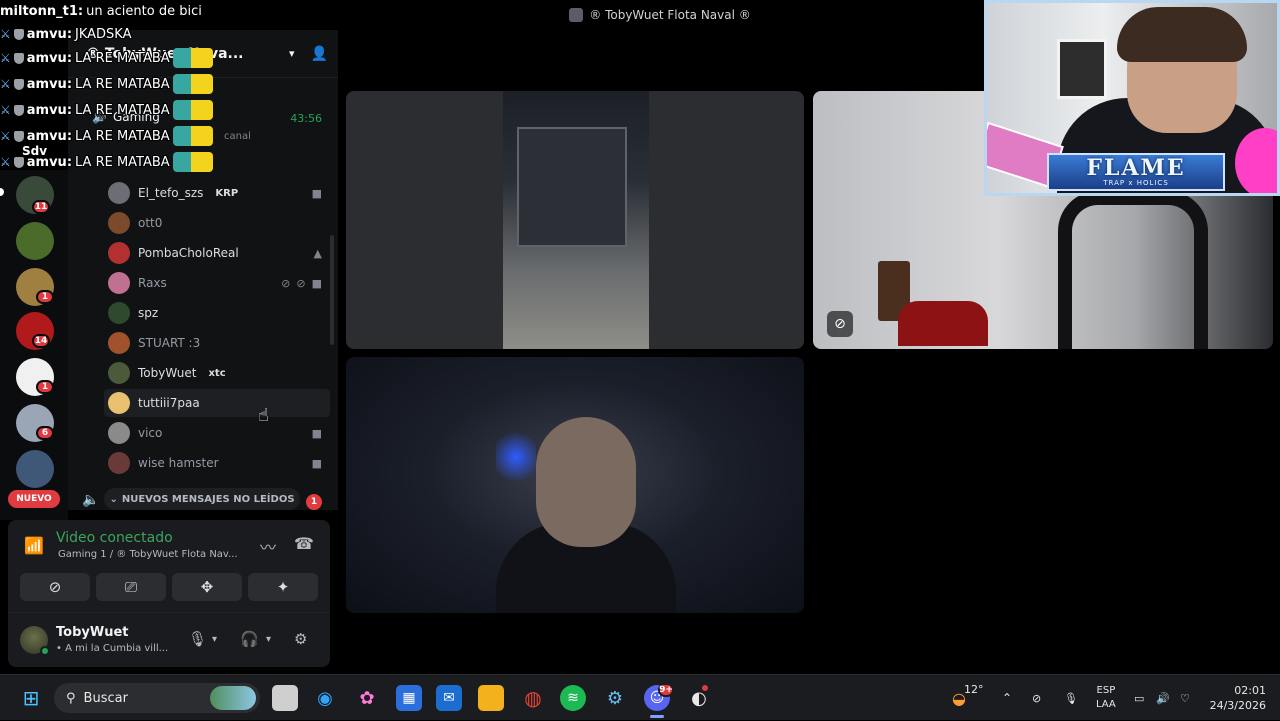  Describe the element at coordinates (249, 639) in the screenshot. I see `headphones-icon: 🎧` at that location.